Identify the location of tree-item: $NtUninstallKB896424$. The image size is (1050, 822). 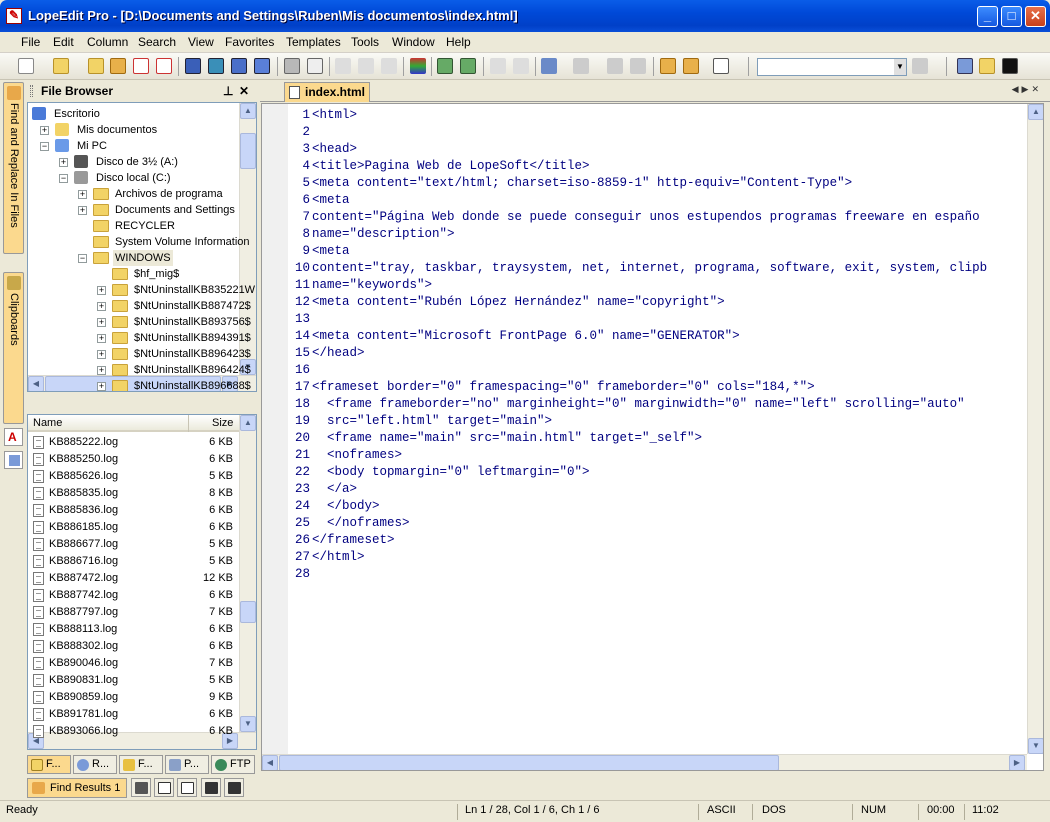
(192, 370).